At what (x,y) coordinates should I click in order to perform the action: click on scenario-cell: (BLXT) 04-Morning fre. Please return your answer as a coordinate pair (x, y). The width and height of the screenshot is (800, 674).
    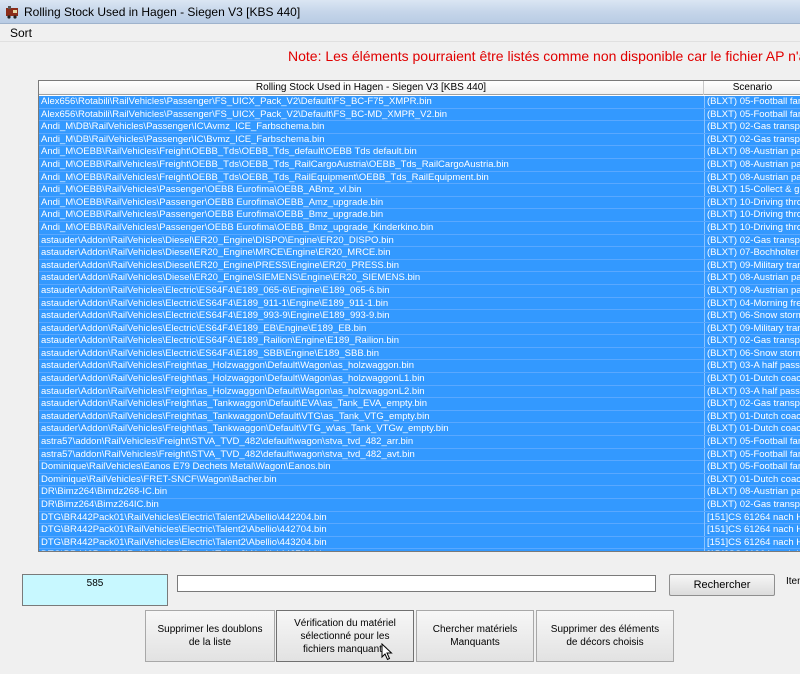
    Looking at the image, I should click on (752, 303).